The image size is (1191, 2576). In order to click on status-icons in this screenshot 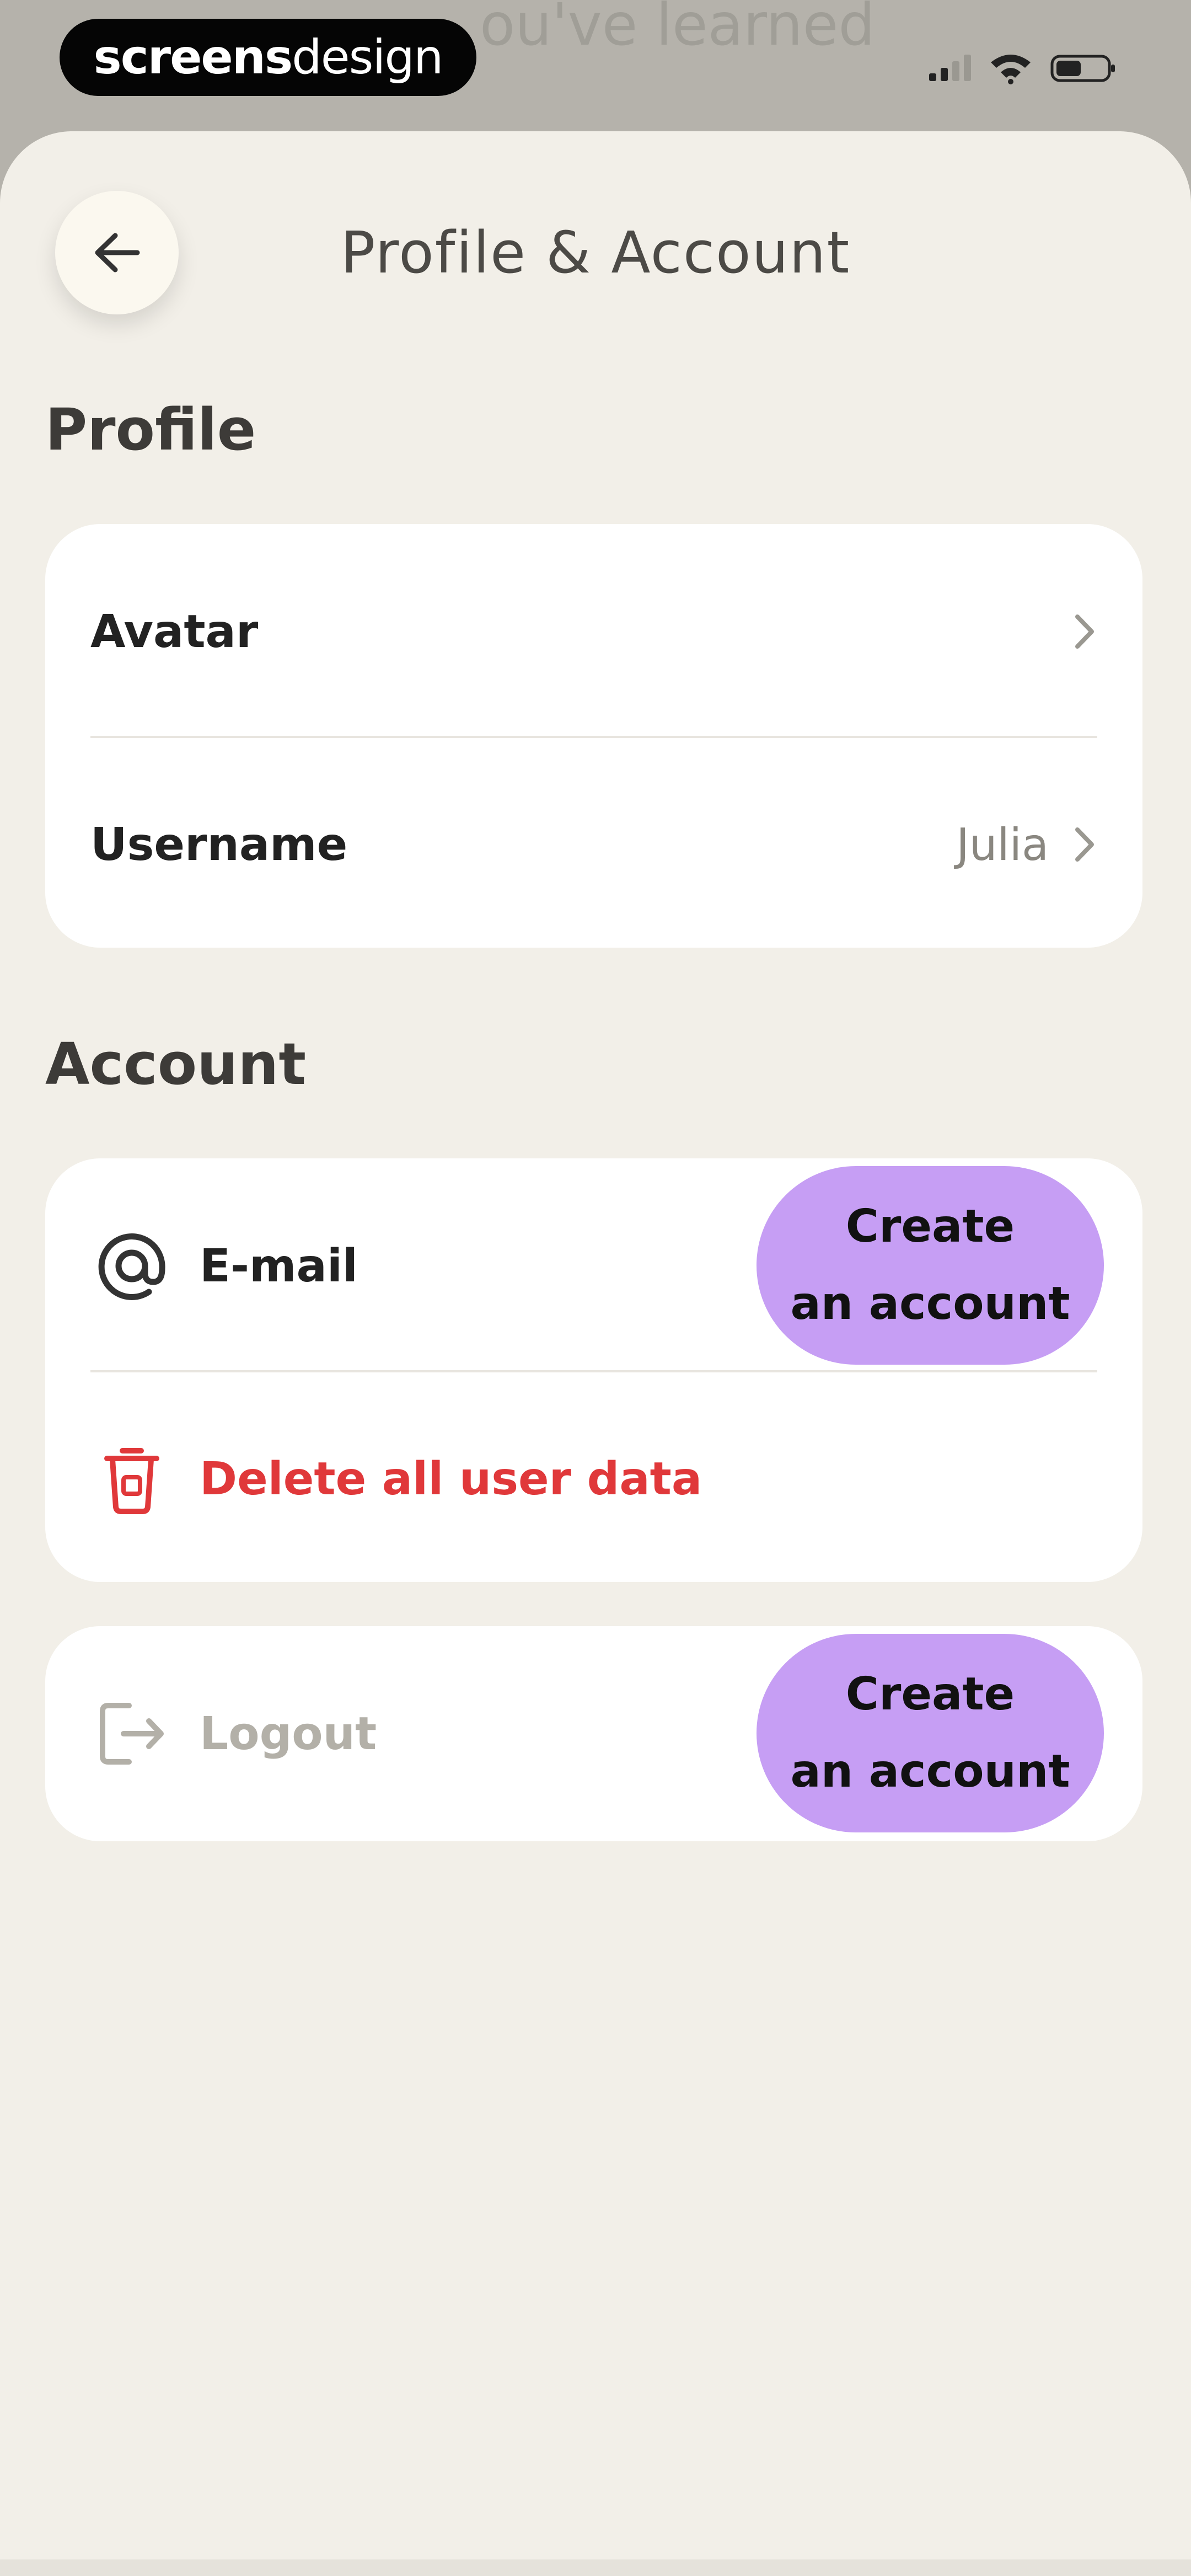, I will do `click(1023, 68)`.